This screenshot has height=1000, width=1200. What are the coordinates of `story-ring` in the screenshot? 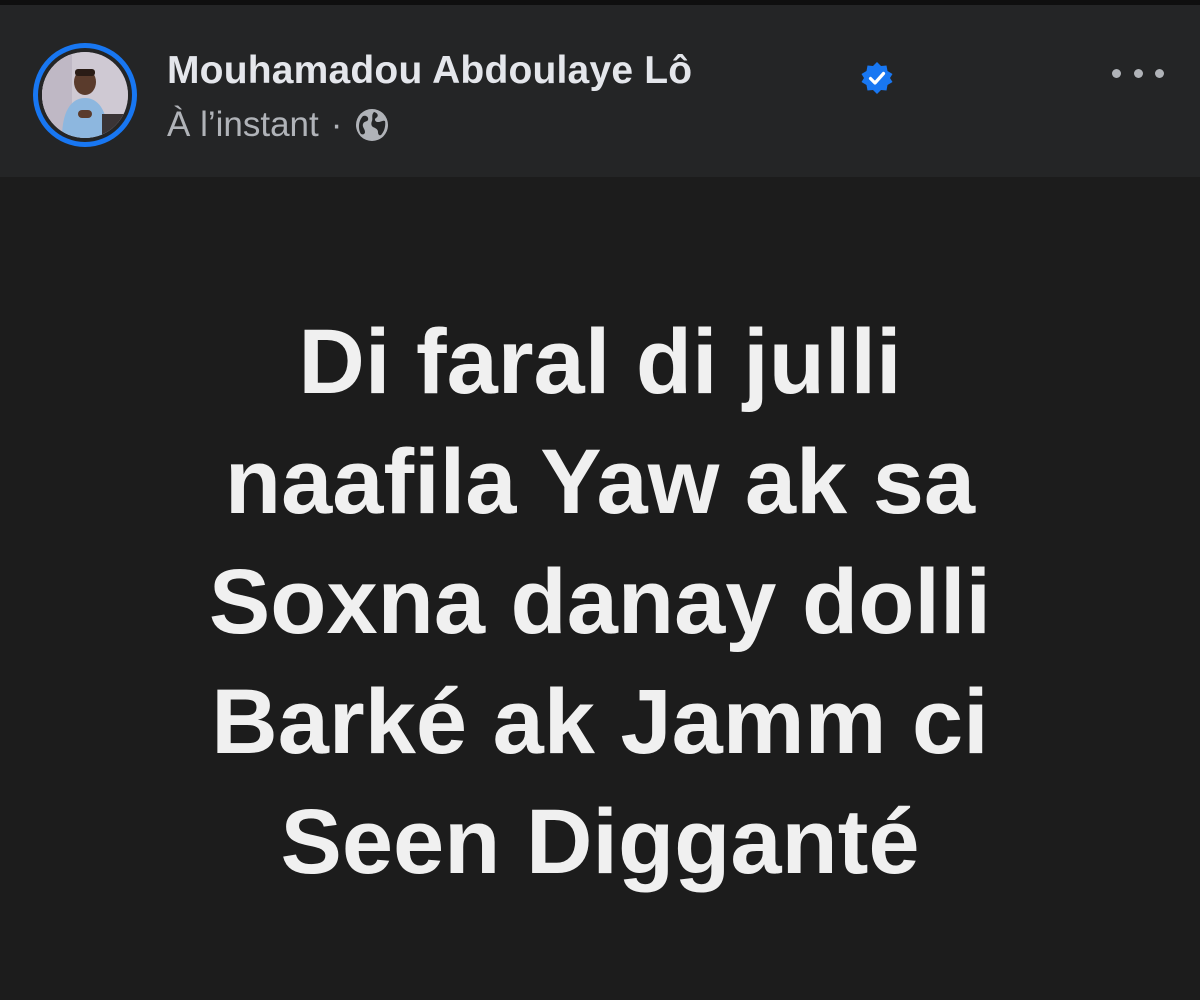 It's located at (85, 95).